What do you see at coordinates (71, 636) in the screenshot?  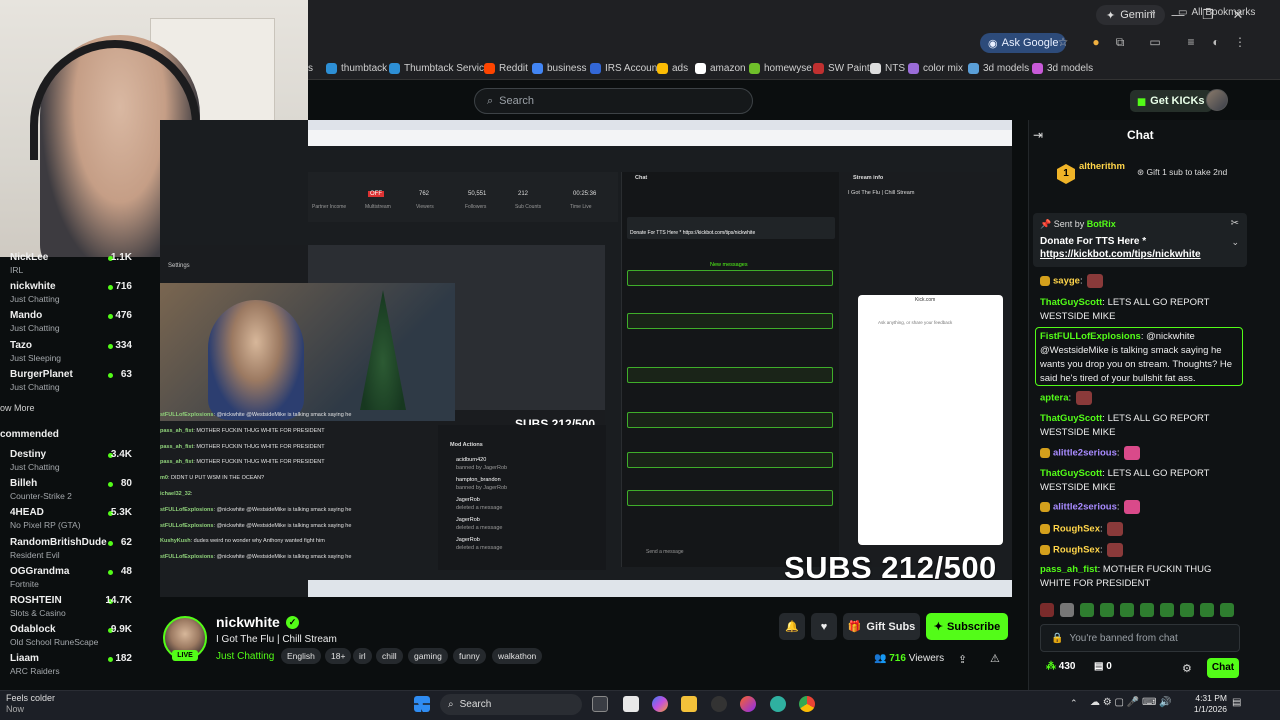 I see `sidebar-channel: Odablock Old School RuneScape 9.9K` at bounding box center [71, 636].